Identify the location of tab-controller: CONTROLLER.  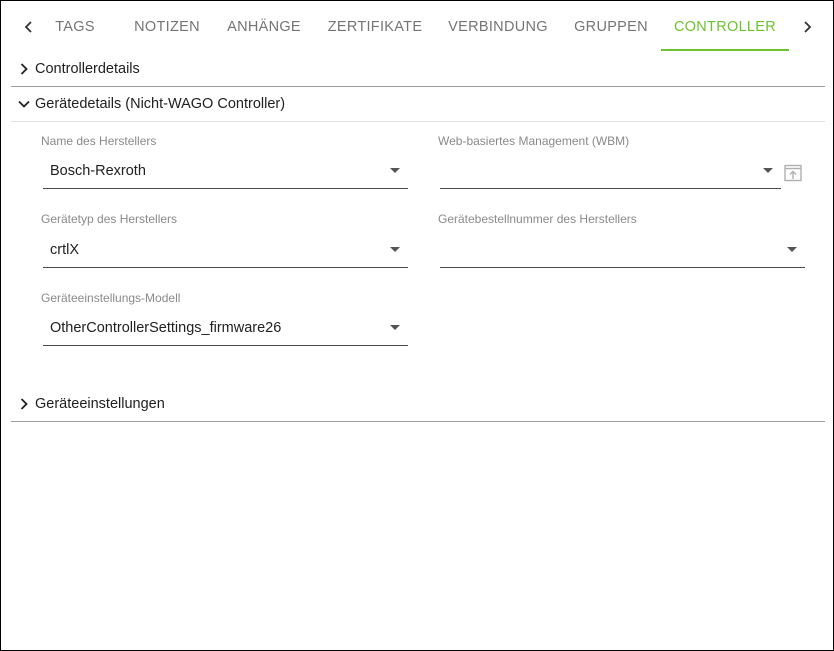
(725, 27).